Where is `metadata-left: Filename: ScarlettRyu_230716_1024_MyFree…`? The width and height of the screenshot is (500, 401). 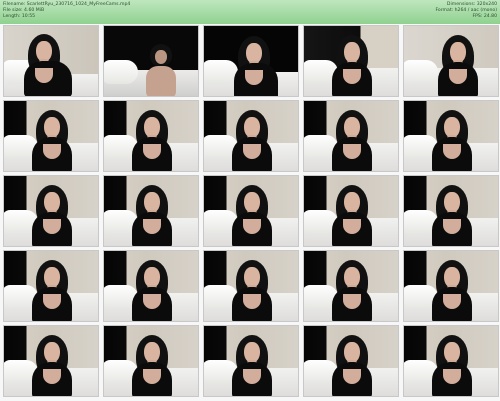
metadata-left: Filename: ScarlettRyu_230716_1024_MyFree… is located at coordinates (66, 11).